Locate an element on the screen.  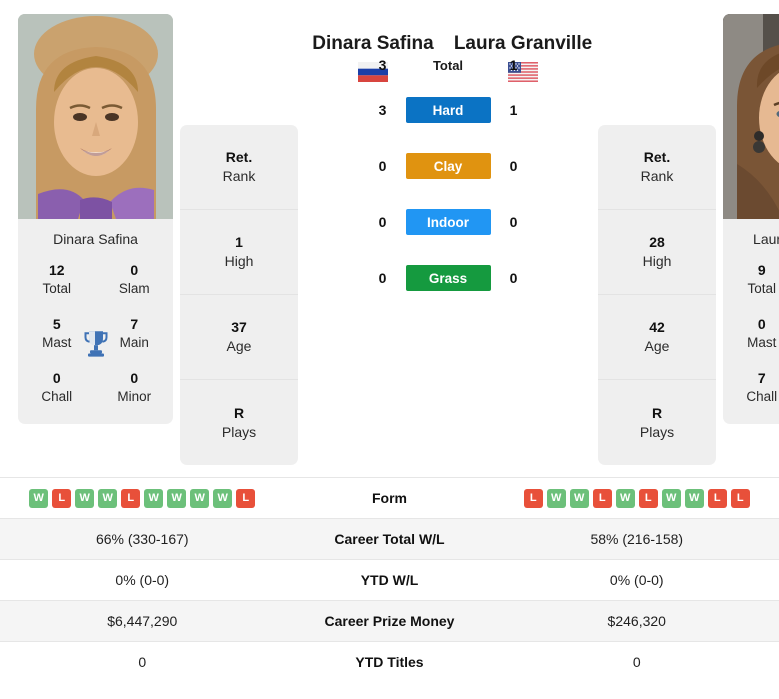
right-value: 0% (0-0) is located at coordinates (636, 580).